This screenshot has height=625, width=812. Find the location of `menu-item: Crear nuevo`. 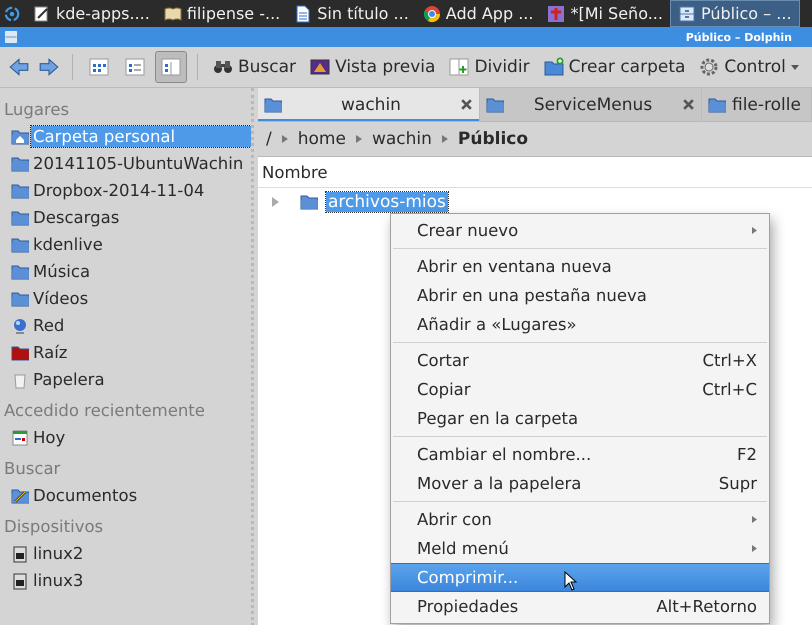

menu-item: Crear nuevo is located at coordinates (580, 230).